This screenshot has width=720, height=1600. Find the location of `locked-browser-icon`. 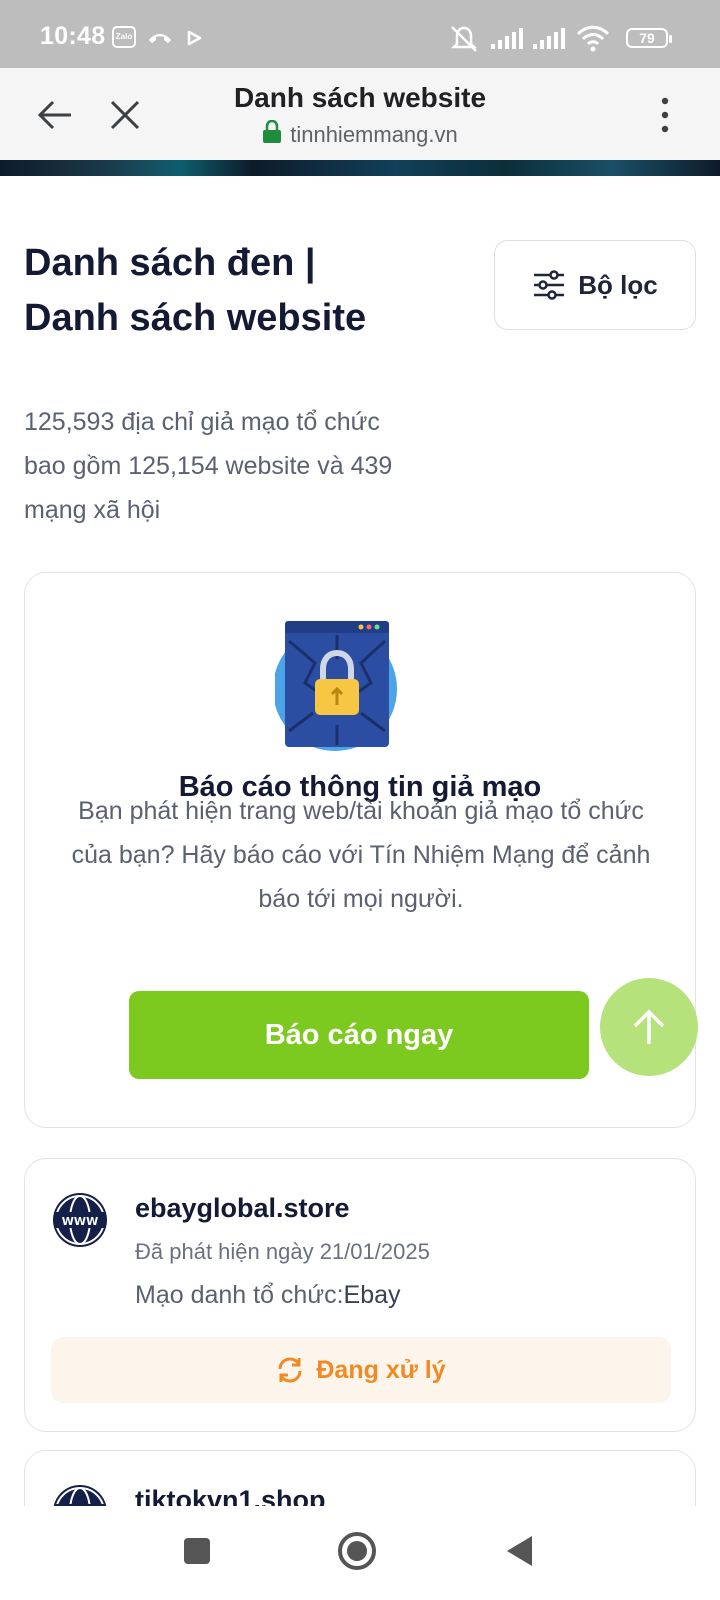

locked-browser-icon is located at coordinates (336, 686).